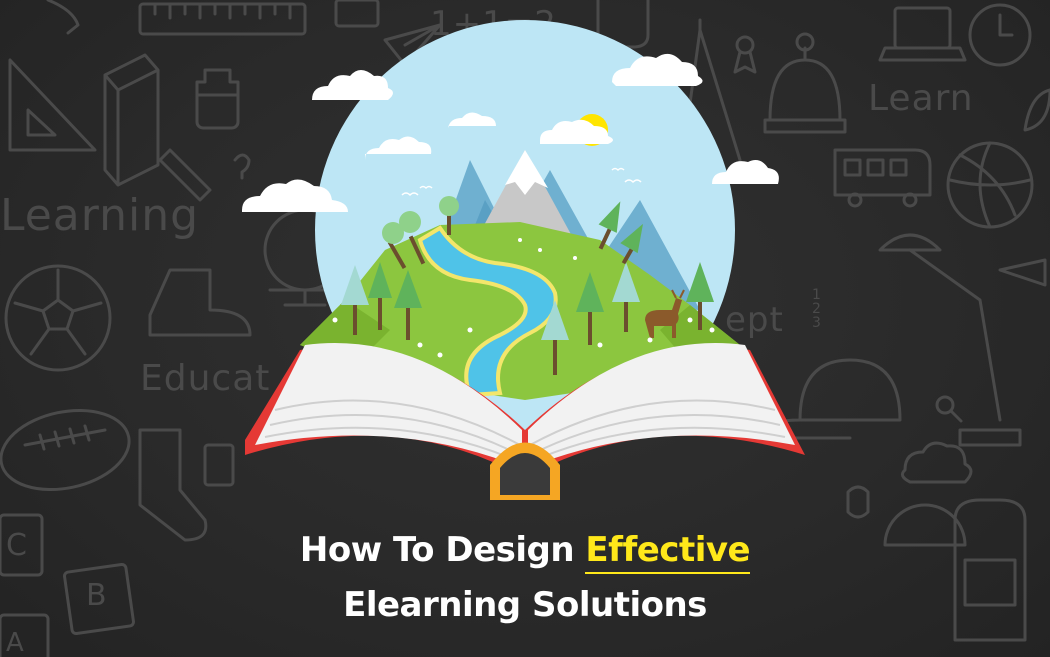 The image size is (1050, 657). I want to click on headline-line-1: How To Design Effective, so click(525, 552).